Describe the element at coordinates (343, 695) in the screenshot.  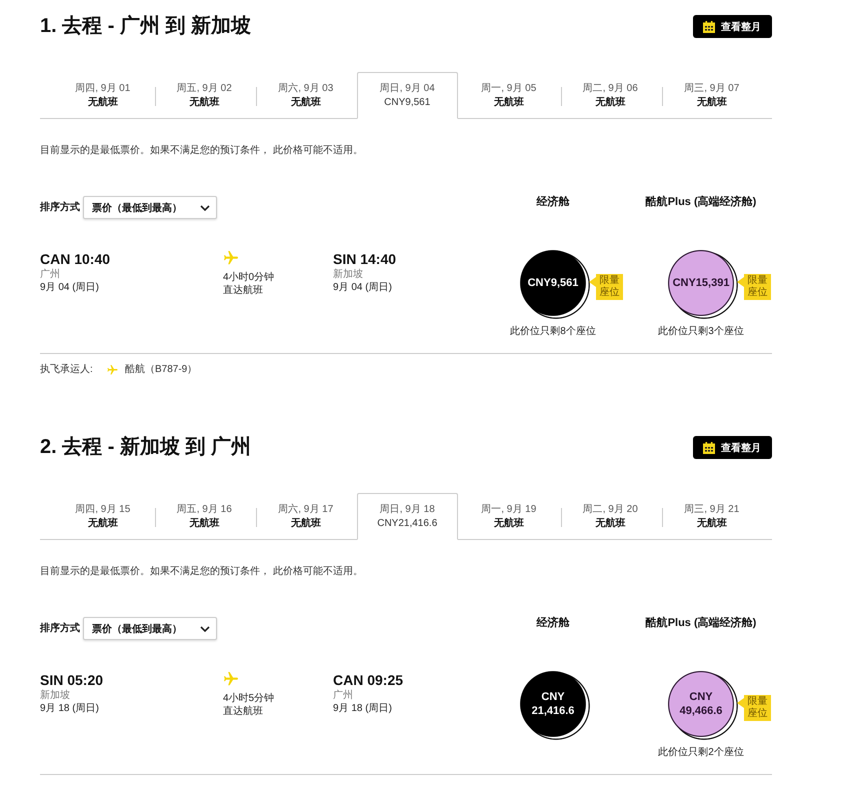
I see `arrival-city: 广州` at that location.